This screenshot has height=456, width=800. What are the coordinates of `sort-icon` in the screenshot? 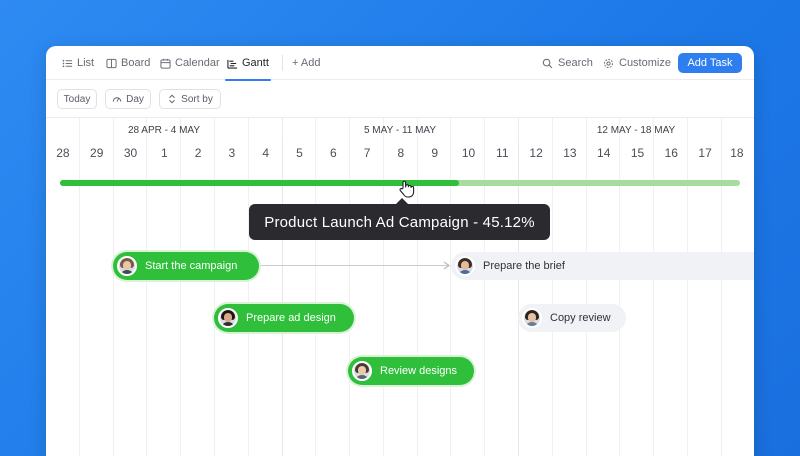 It's located at (172, 99).